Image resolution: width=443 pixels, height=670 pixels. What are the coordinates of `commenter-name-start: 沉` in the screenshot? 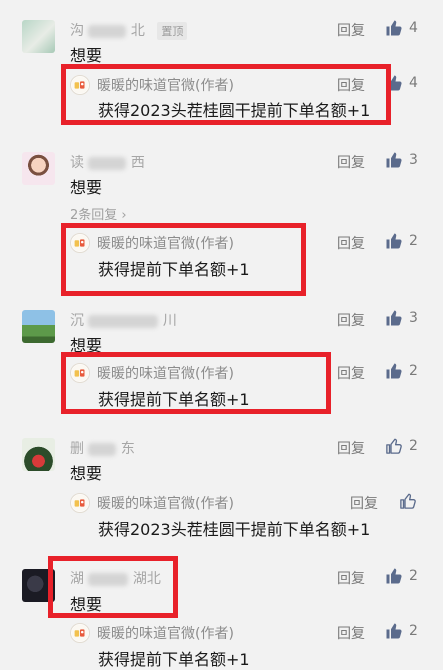 It's located at (77, 321).